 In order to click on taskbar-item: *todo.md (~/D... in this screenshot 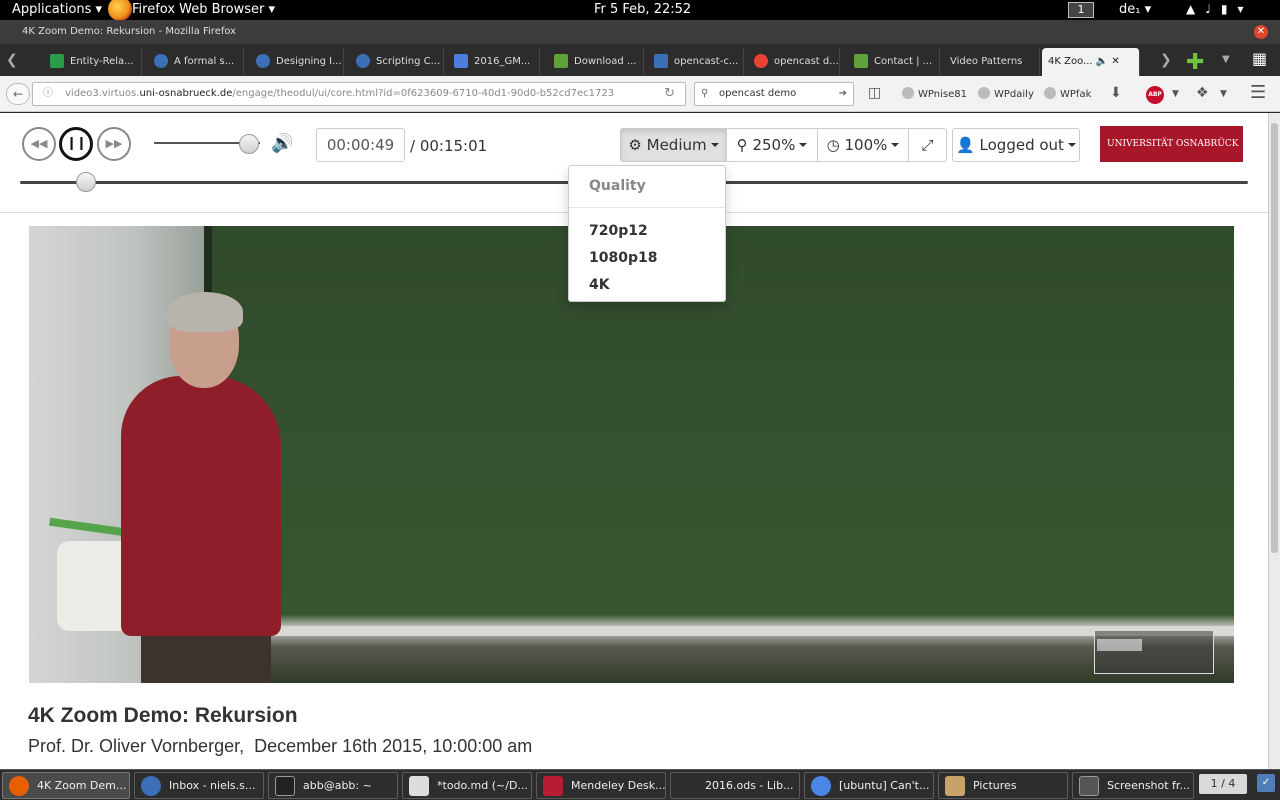, I will do `click(467, 785)`.